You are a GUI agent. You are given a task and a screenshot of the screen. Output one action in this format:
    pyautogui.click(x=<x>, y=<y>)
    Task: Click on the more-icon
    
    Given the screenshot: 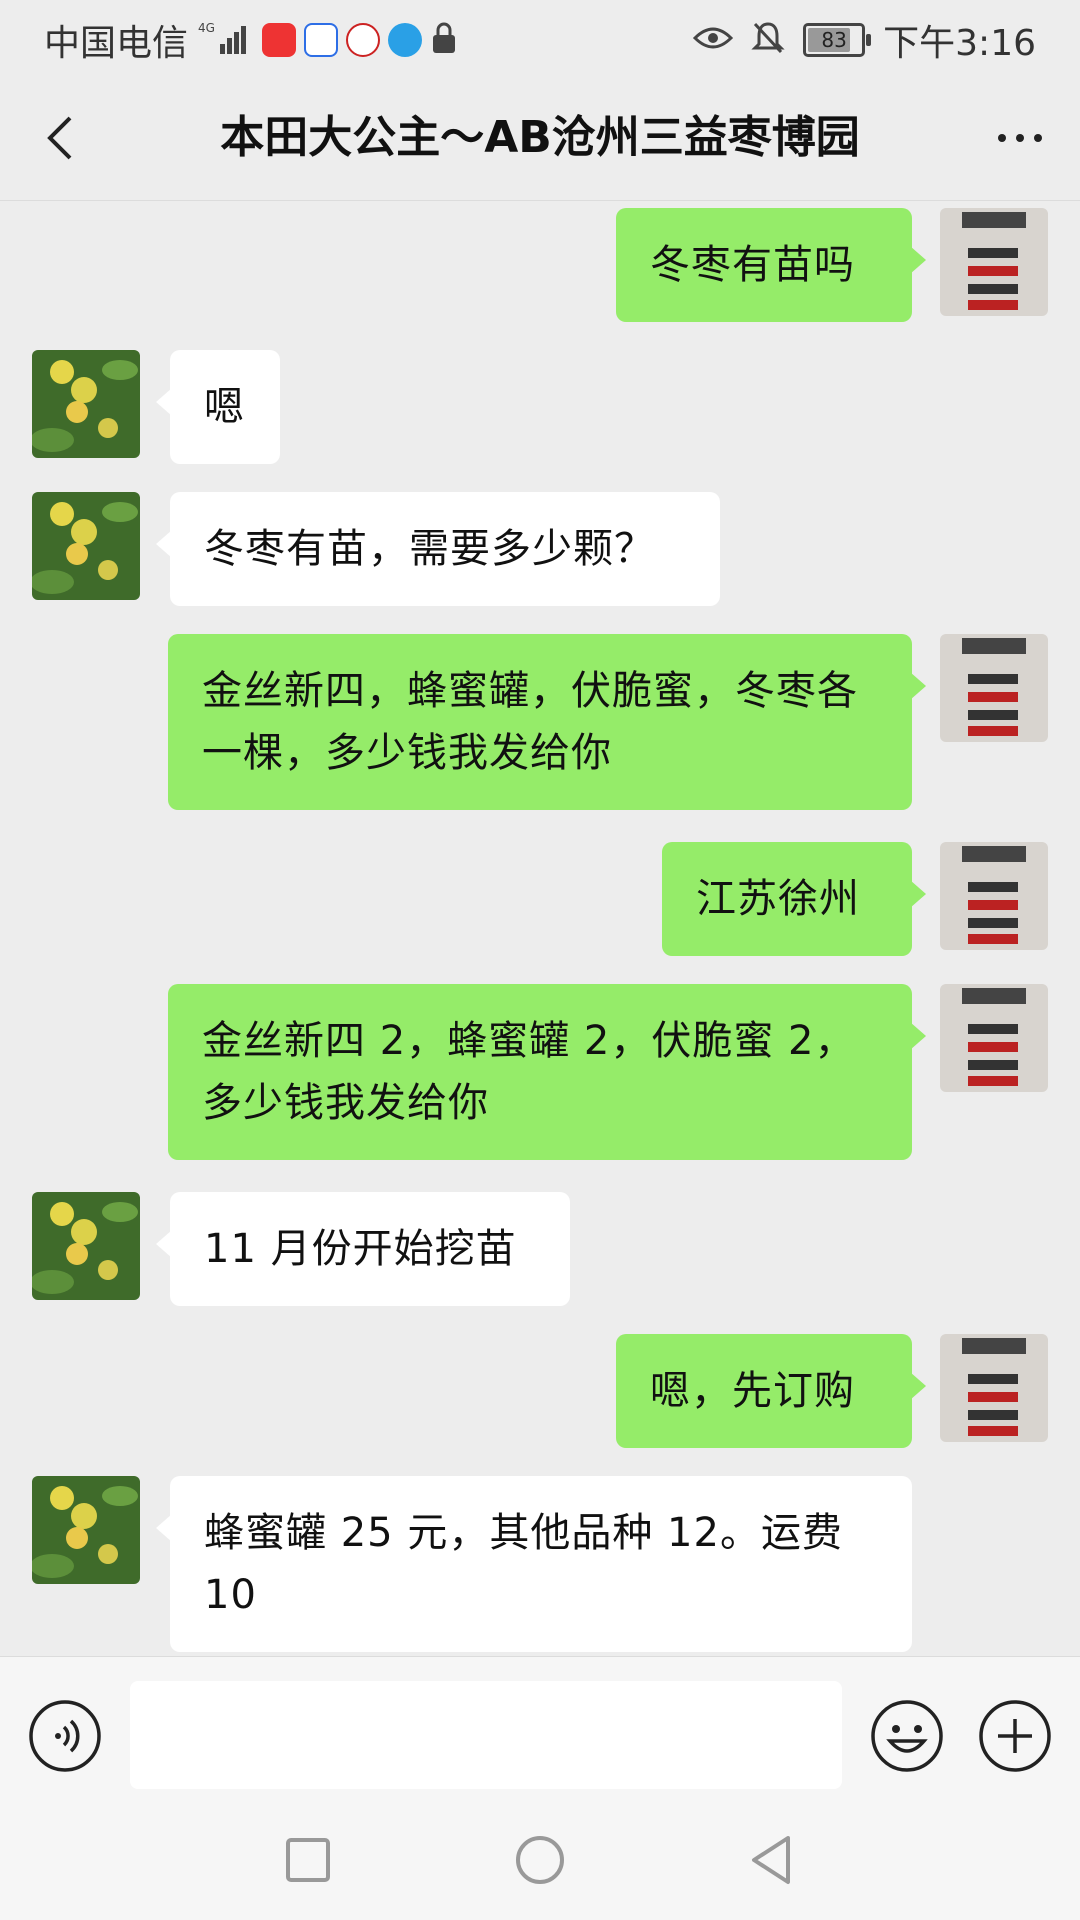 What is the action you would take?
    pyautogui.click(x=1020, y=138)
    